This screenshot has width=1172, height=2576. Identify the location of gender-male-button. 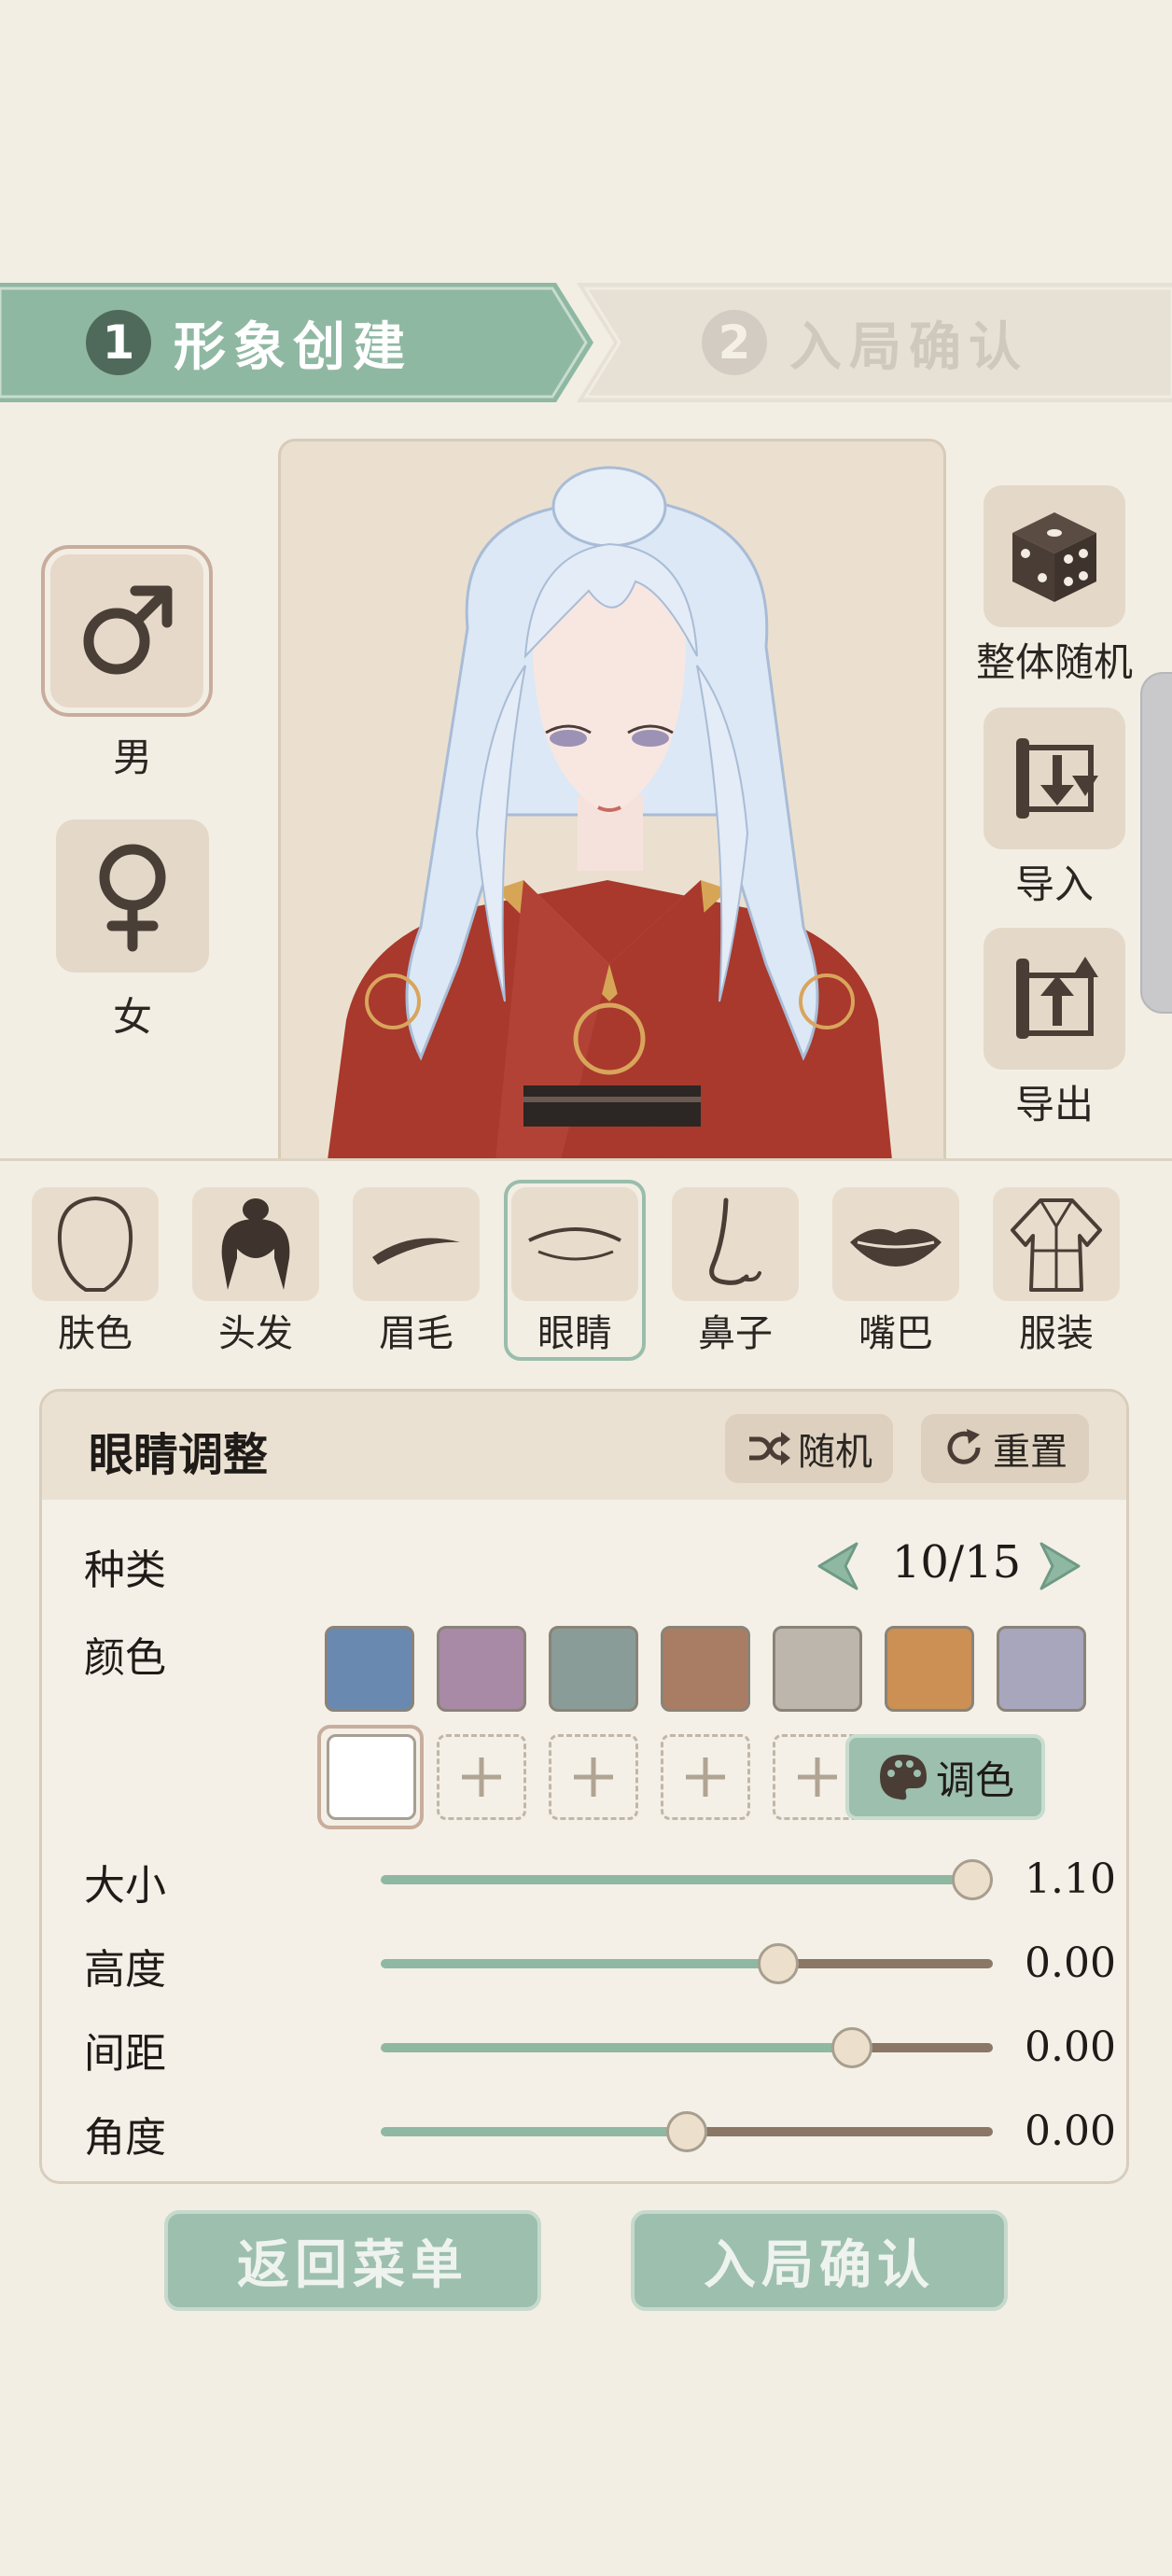
(127, 631).